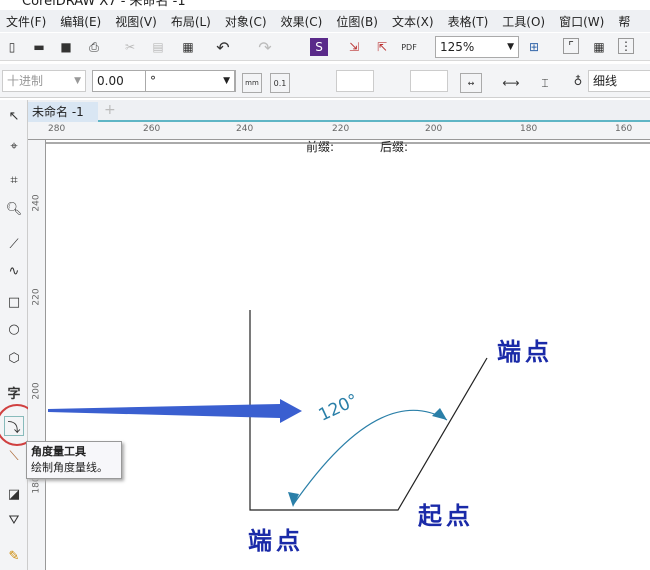  What do you see at coordinates (370, 457) in the screenshot?
I see `dimension-arc` at bounding box center [370, 457].